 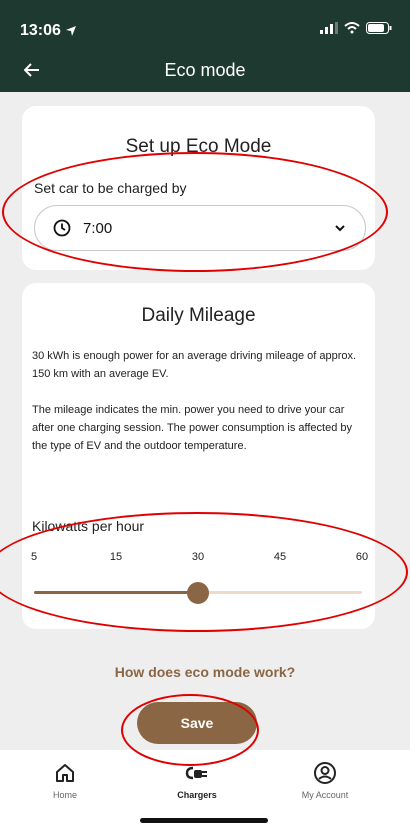 I want to click on kwh-slider-thumb, so click(x=198, y=593).